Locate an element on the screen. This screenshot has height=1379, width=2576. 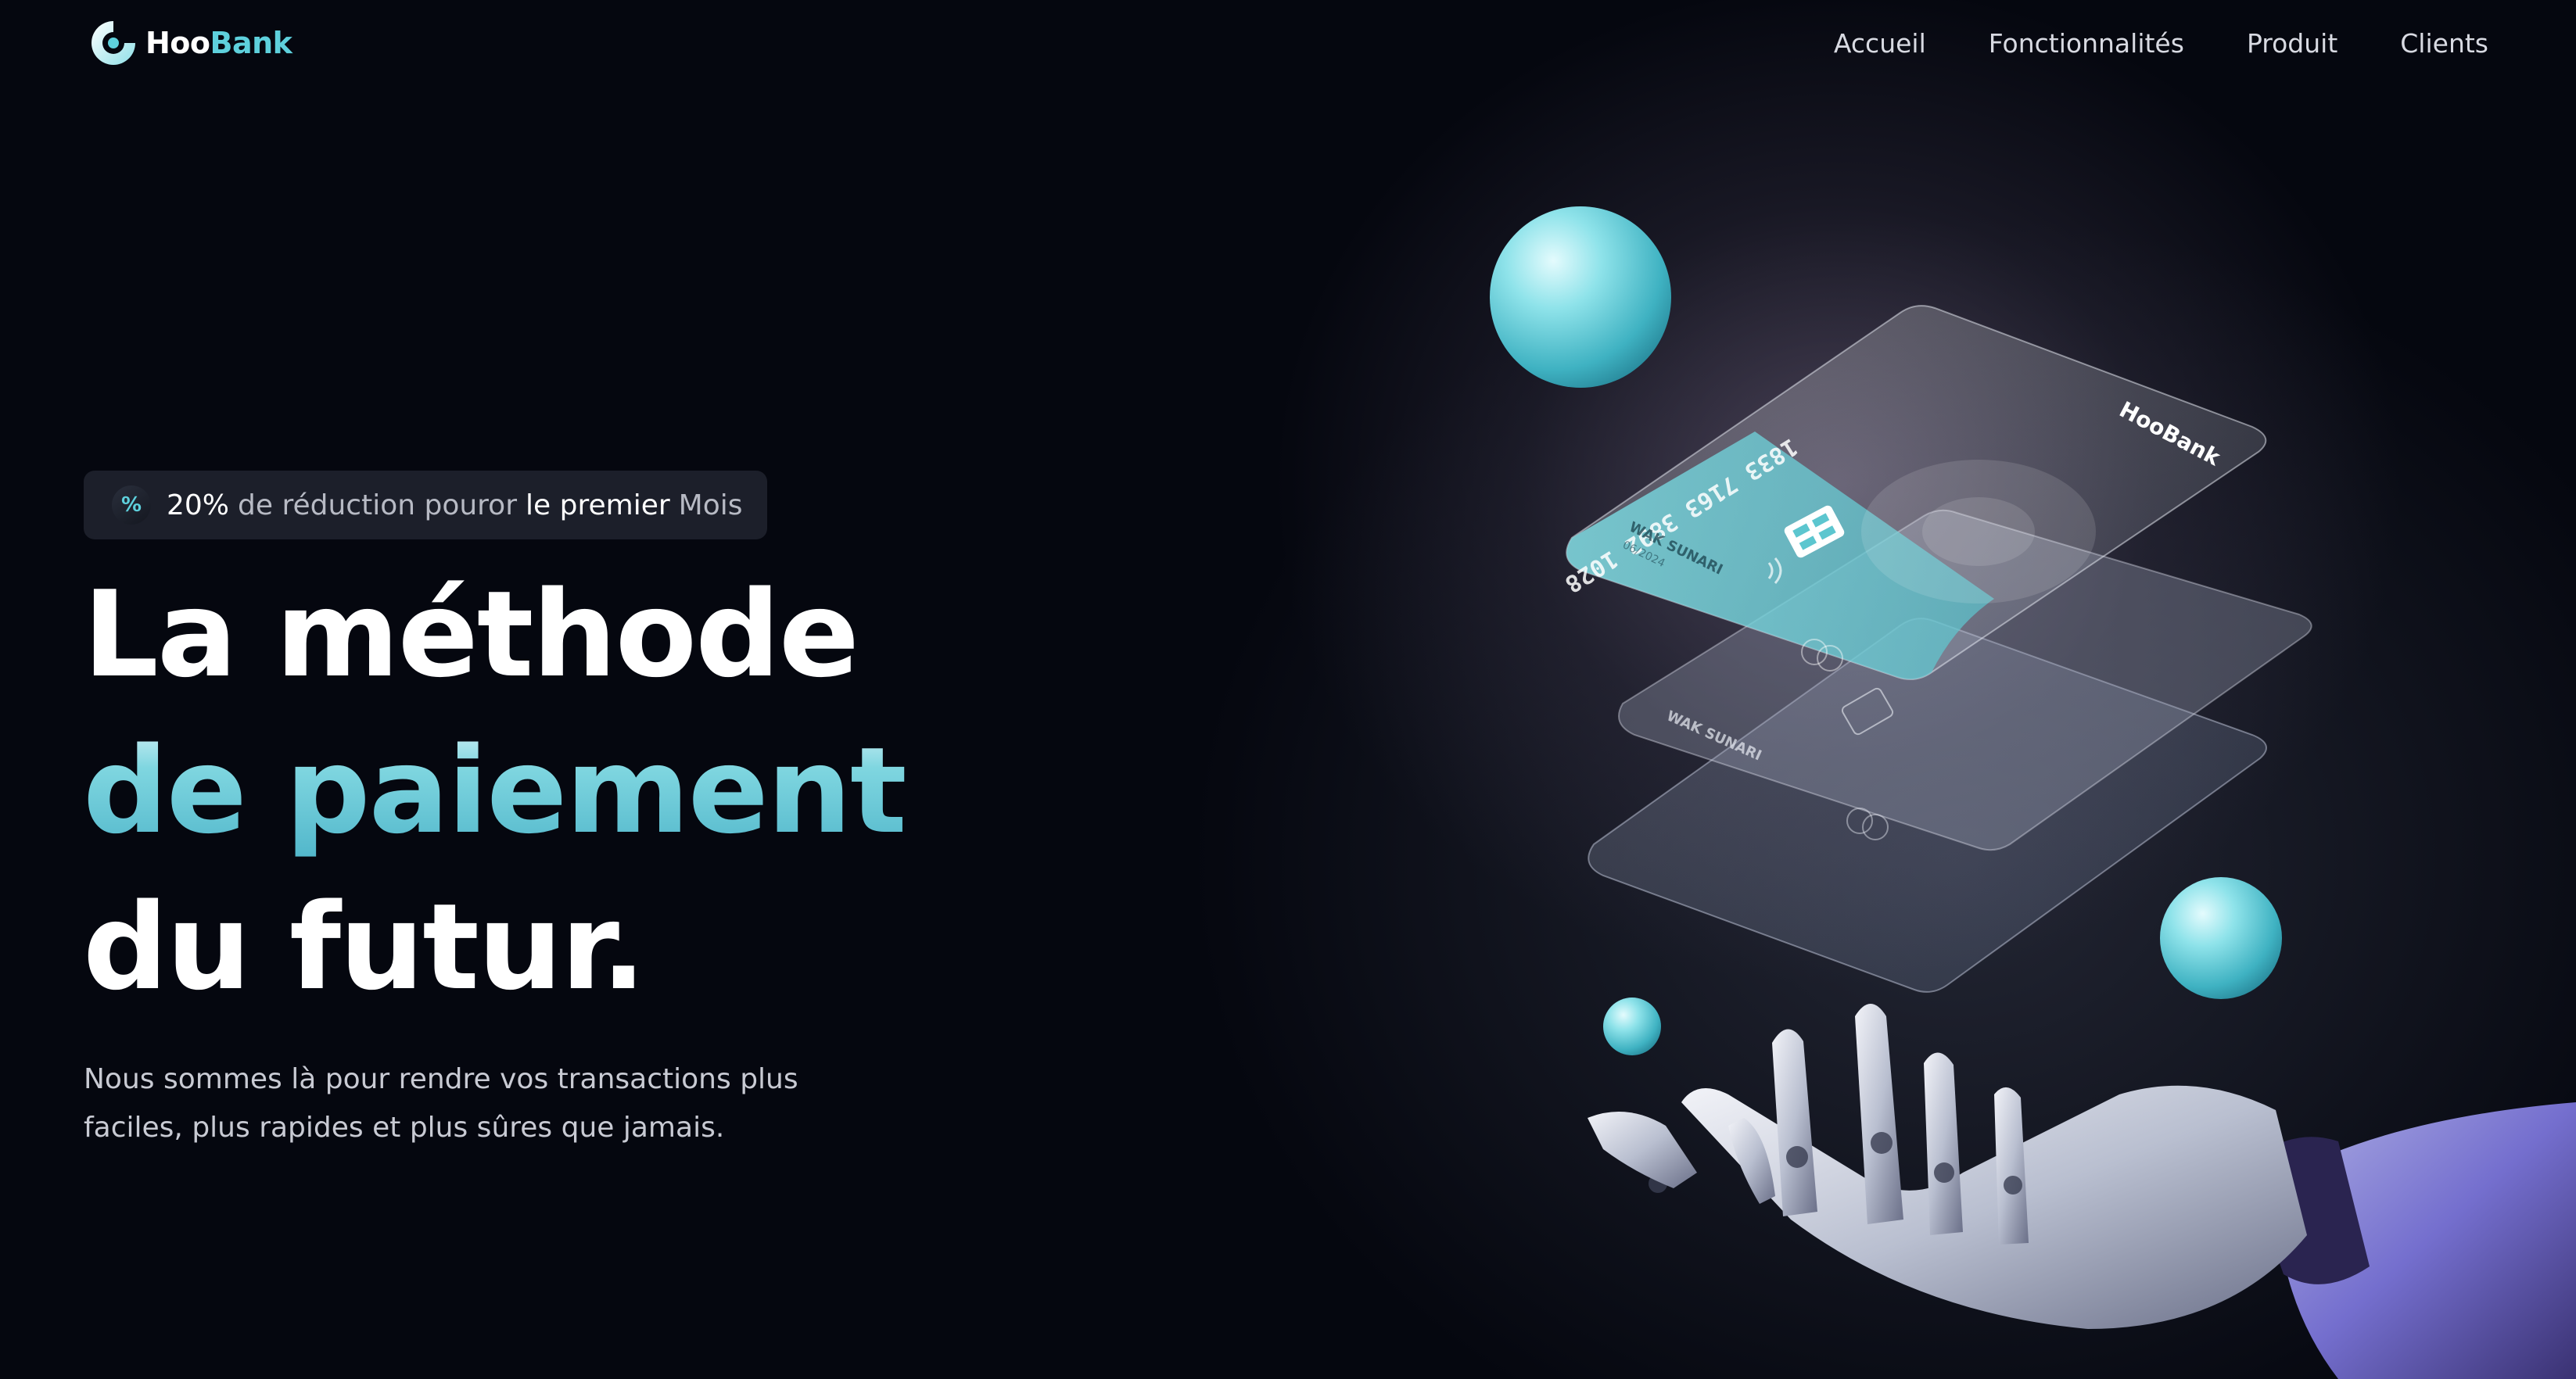
card-top-emboss-inner is located at coordinates (1978, 531).